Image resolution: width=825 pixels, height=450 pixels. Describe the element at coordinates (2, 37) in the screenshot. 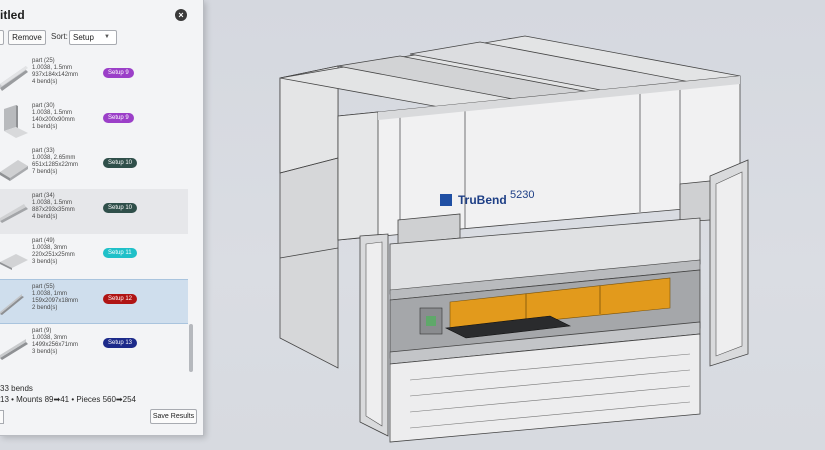

I see `add-button` at that location.